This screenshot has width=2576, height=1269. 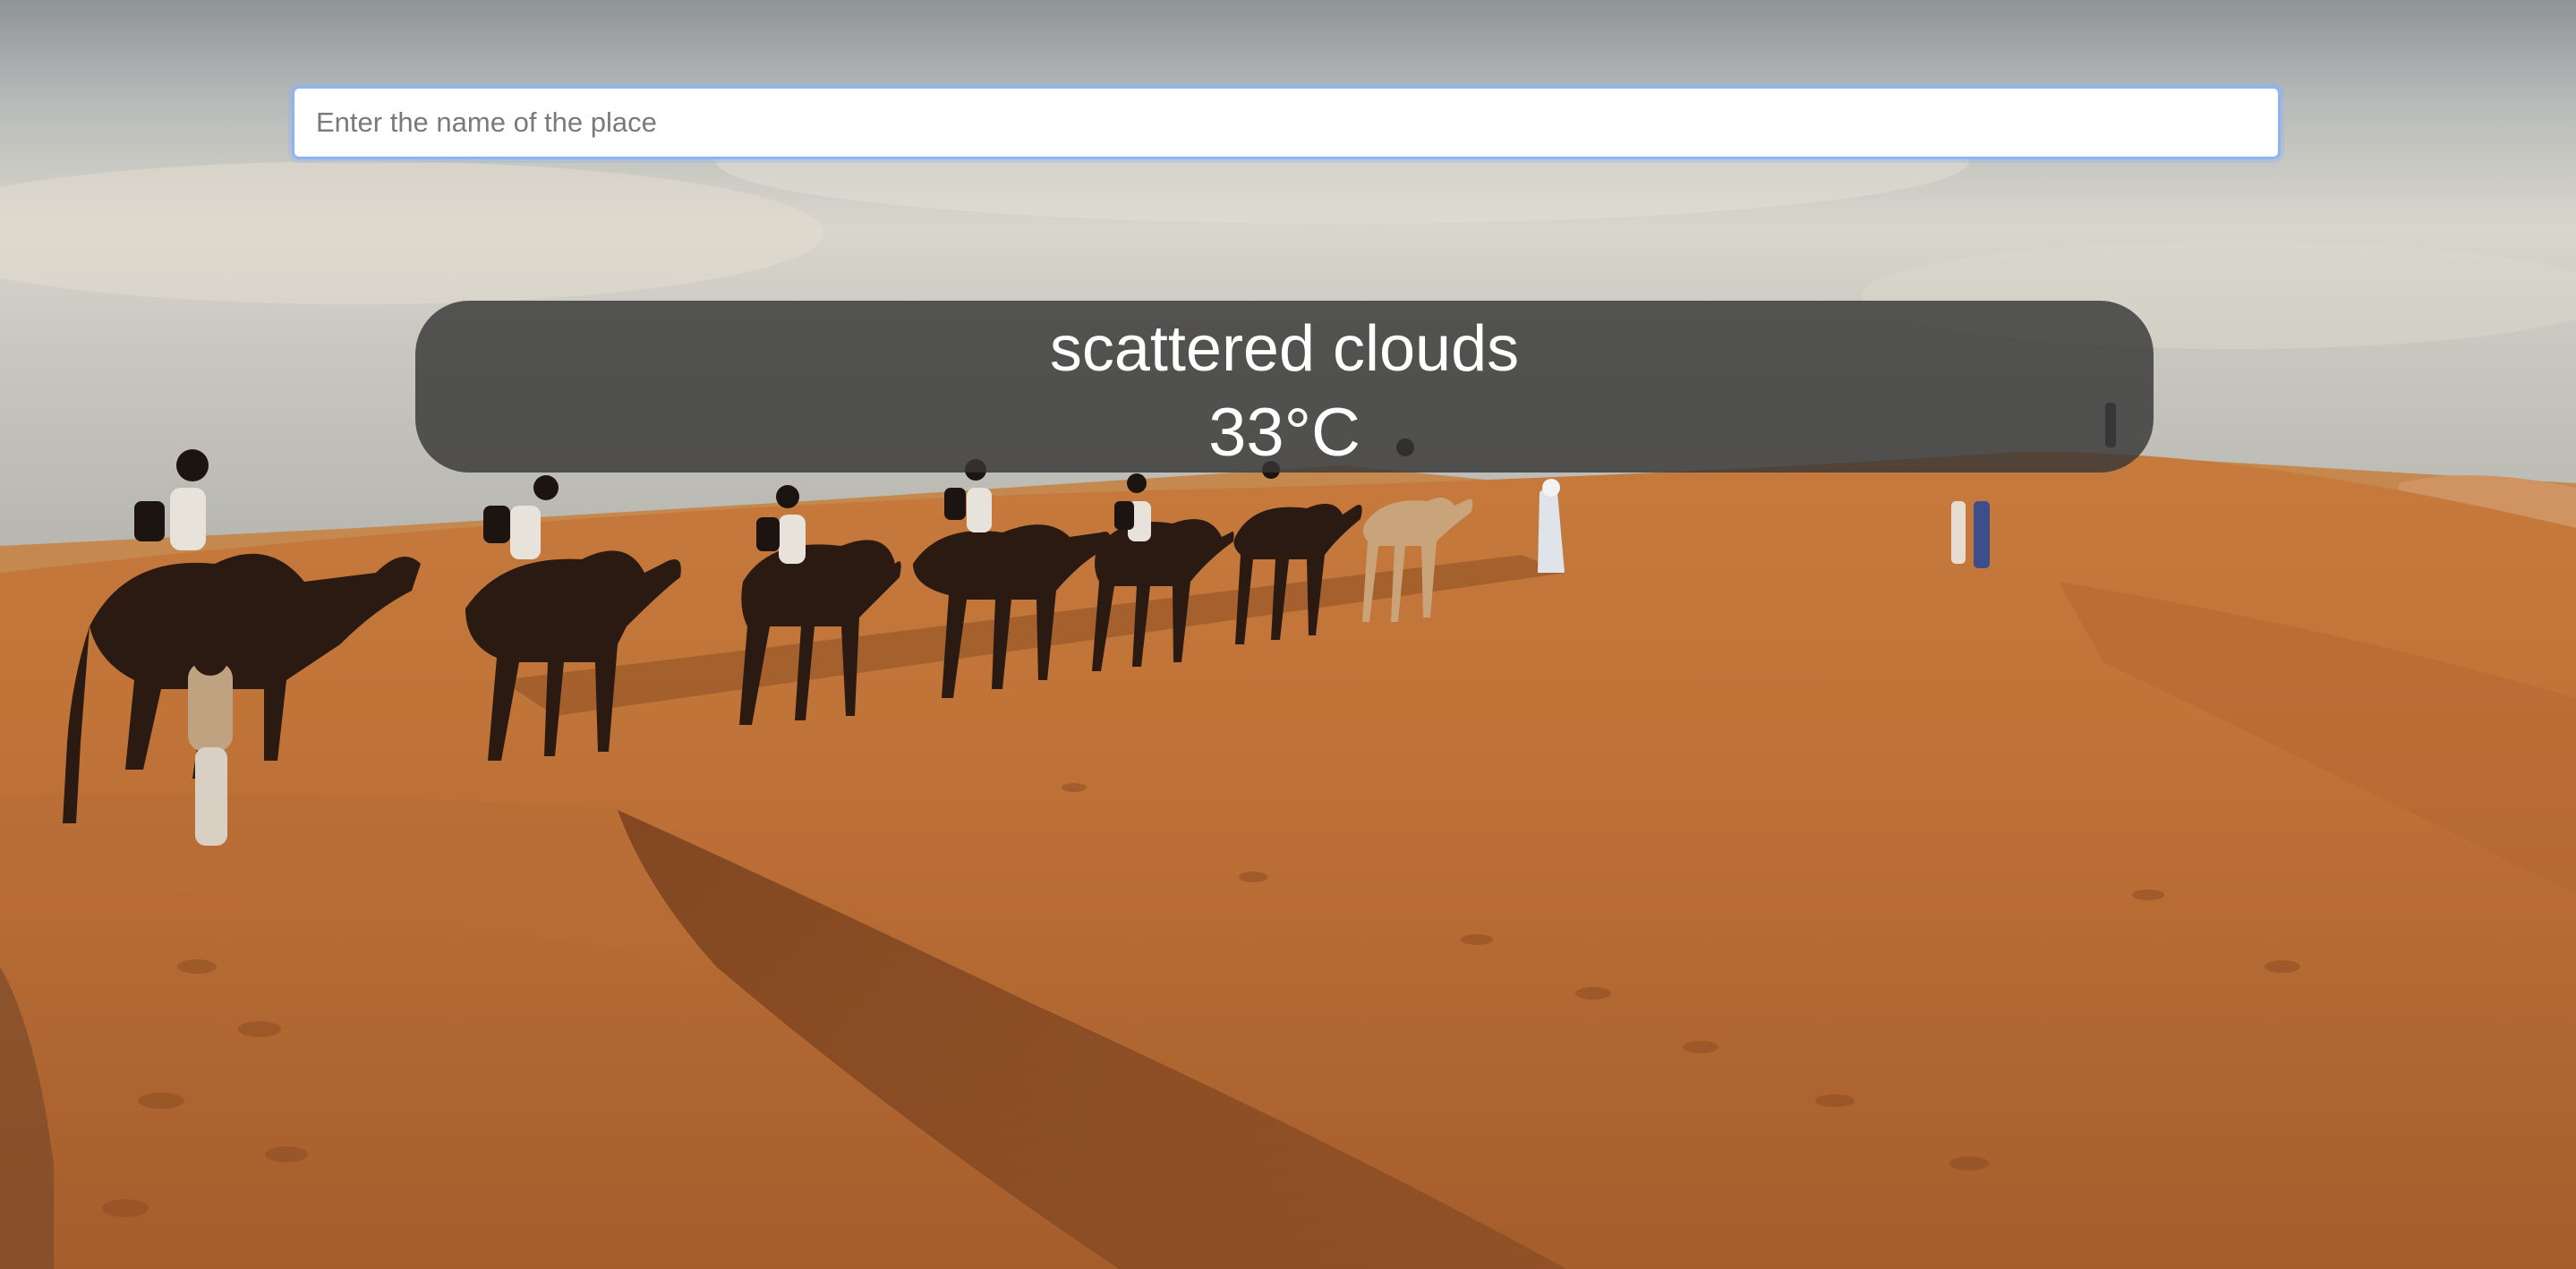 I want to click on place-search-container, so click(x=1286, y=122).